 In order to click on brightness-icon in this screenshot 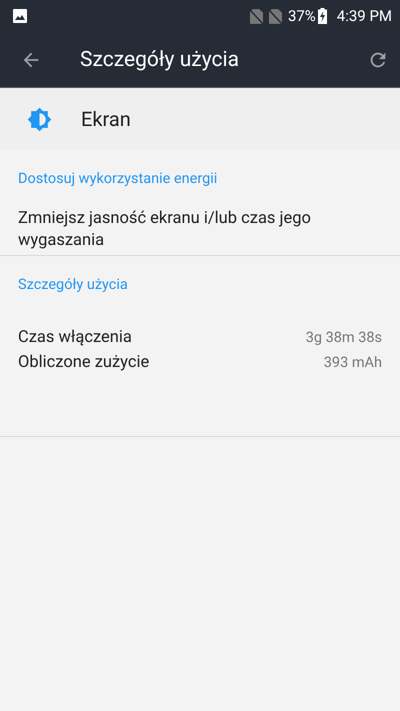, I will do `click(39, 119)`.